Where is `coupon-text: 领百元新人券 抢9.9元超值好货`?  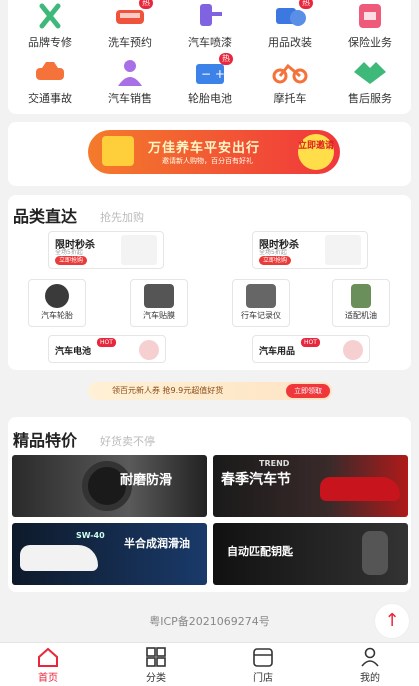
coupon-text: 领百元新人券 抢9.9元超值好货 is located at coordinates (168, 390).